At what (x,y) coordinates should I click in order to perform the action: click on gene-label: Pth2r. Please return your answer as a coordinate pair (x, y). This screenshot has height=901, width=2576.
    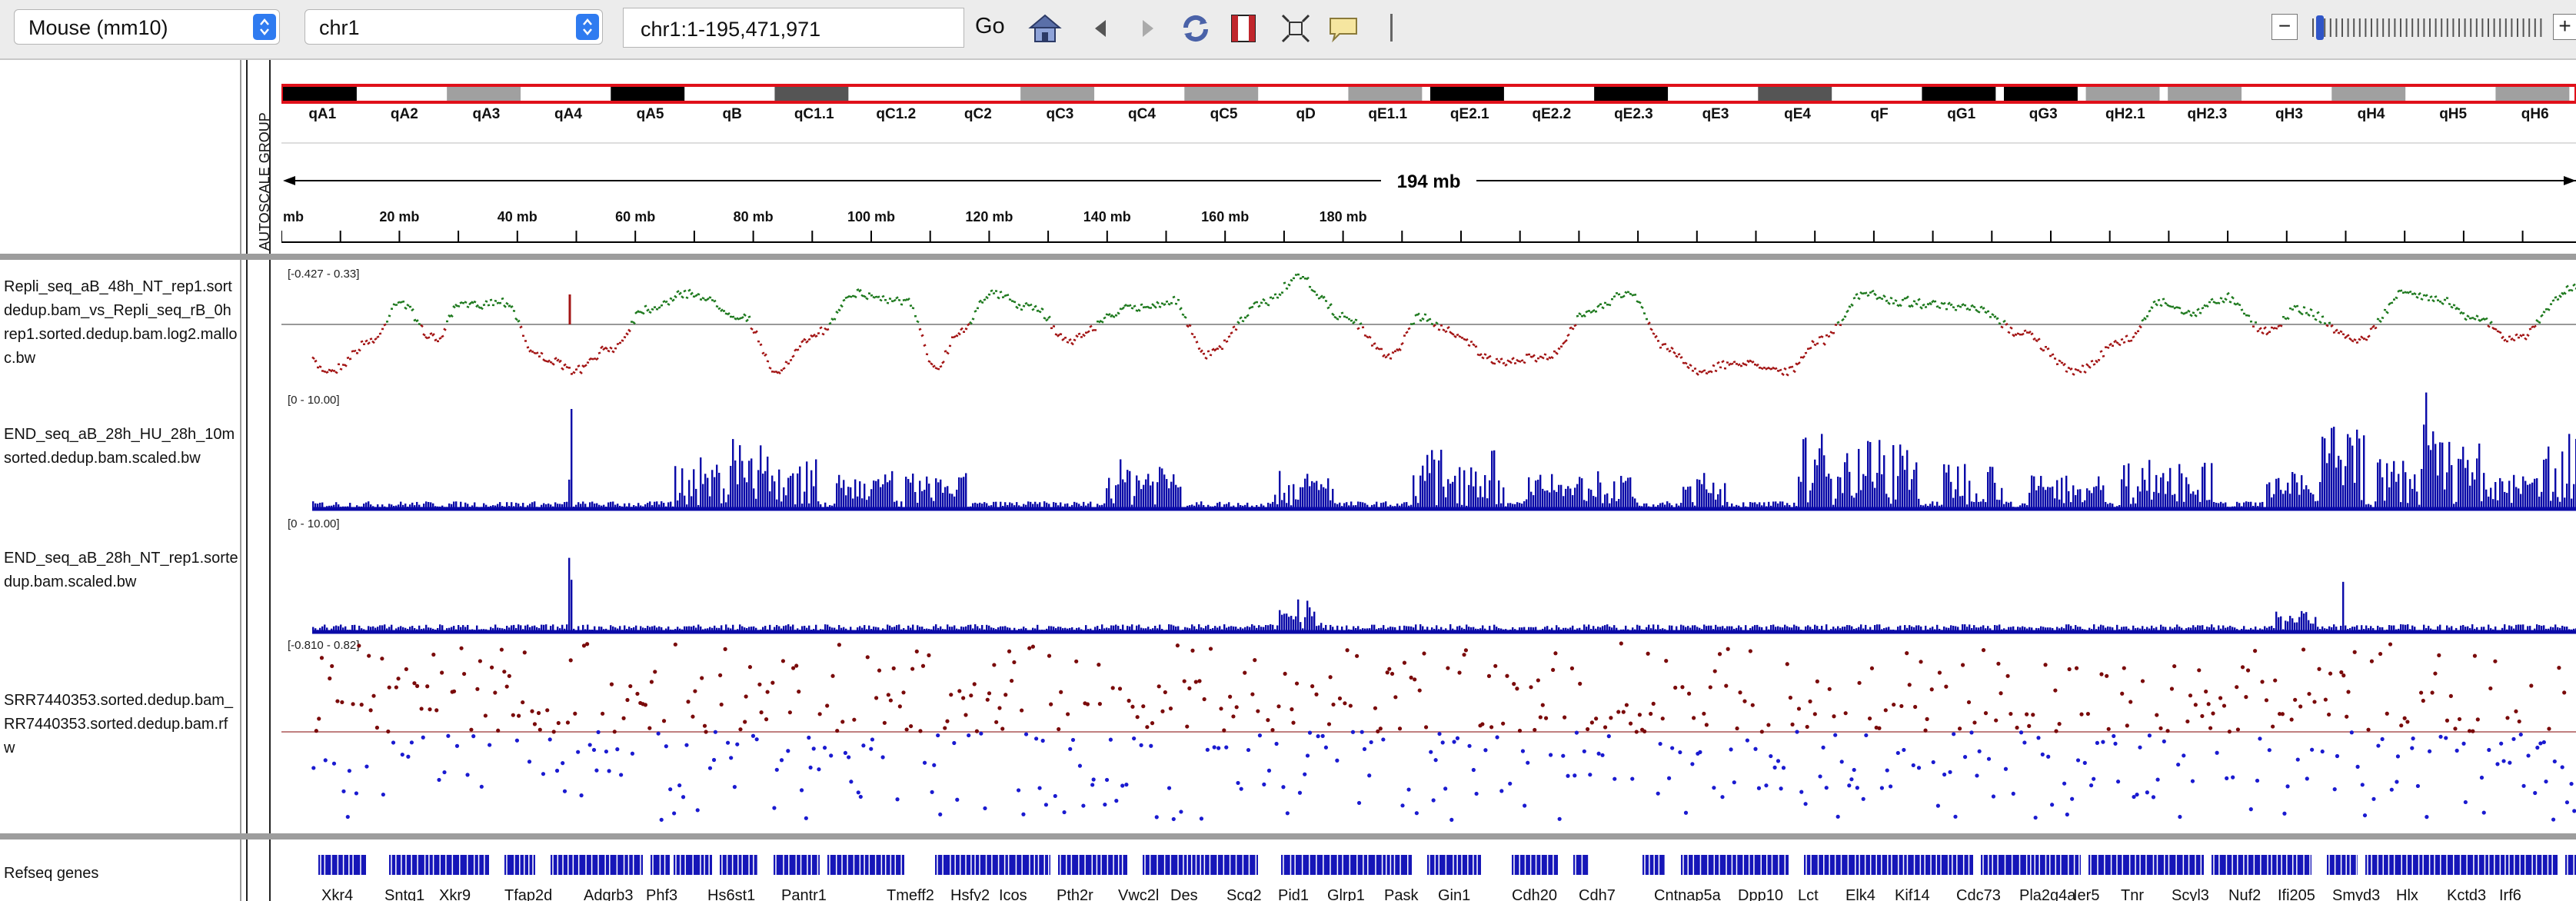
    Looking at the image, I should click on (1075, 894).